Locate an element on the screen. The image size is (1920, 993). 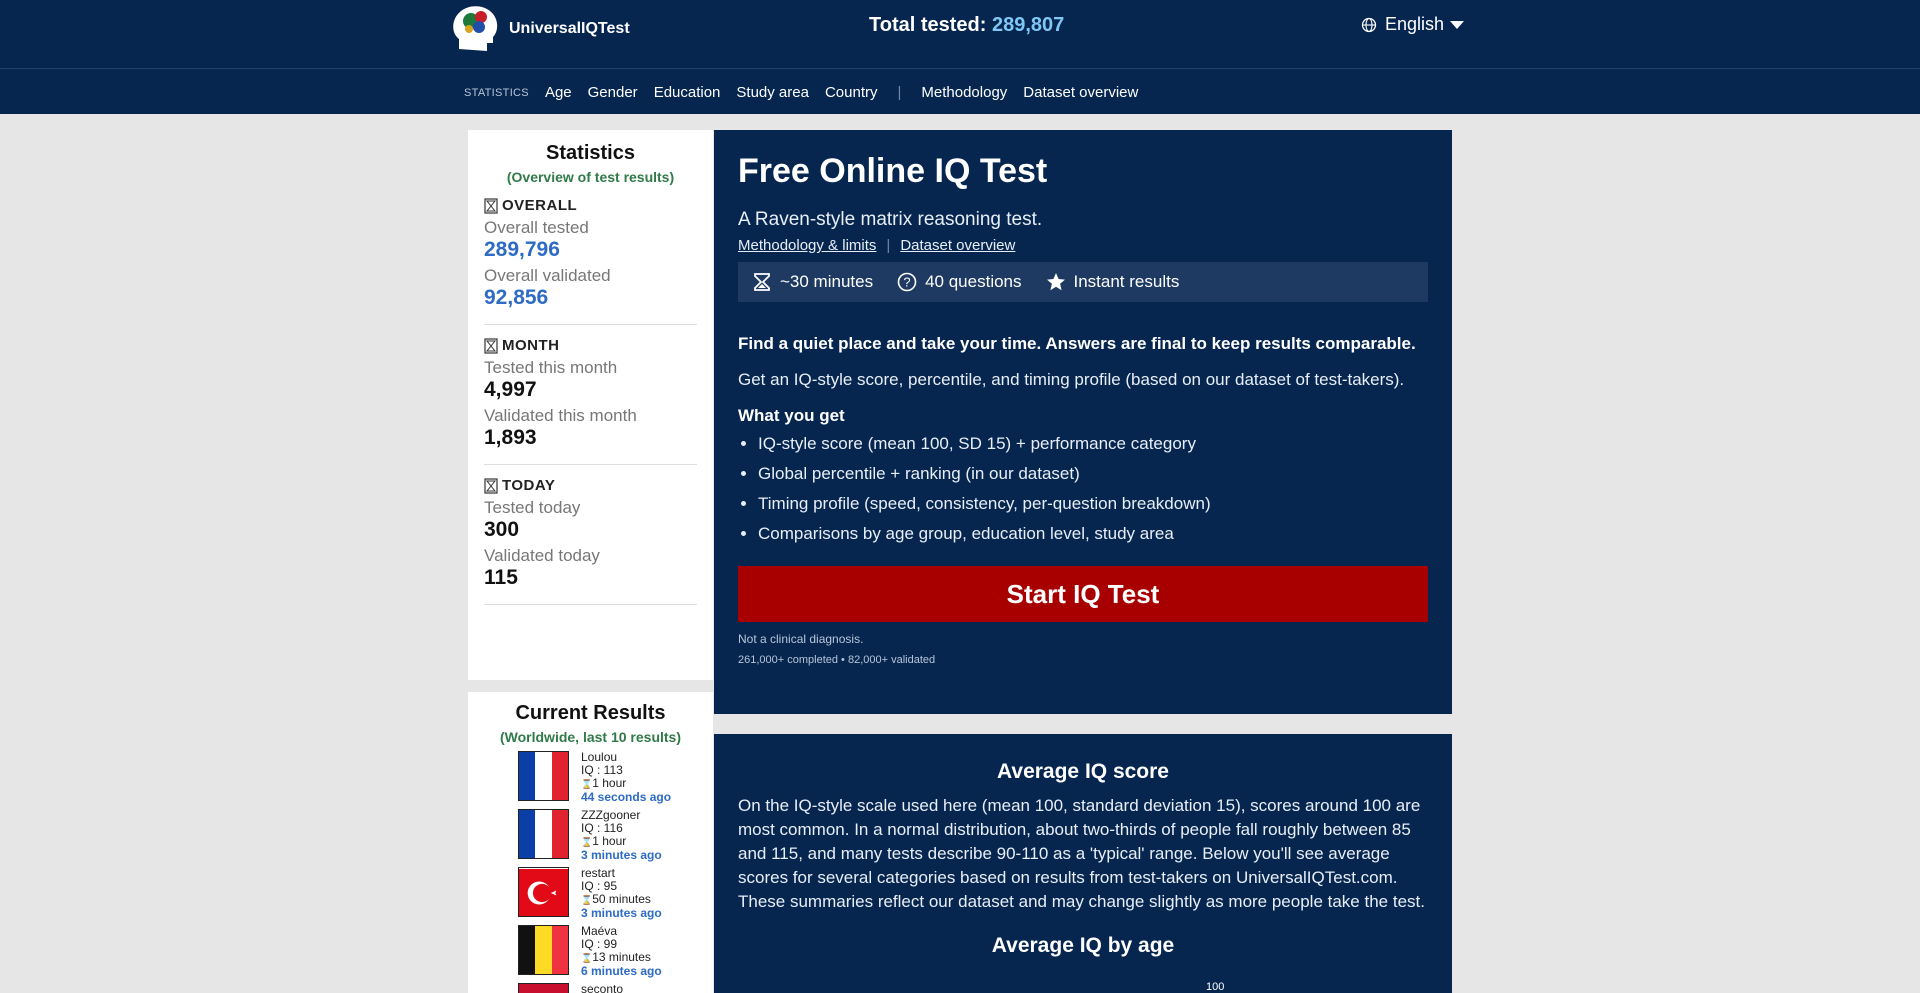
result-info: Maéva IQ : 99 ⌛13 minutes 6 minutes ago is located at coordinates (621, 954).